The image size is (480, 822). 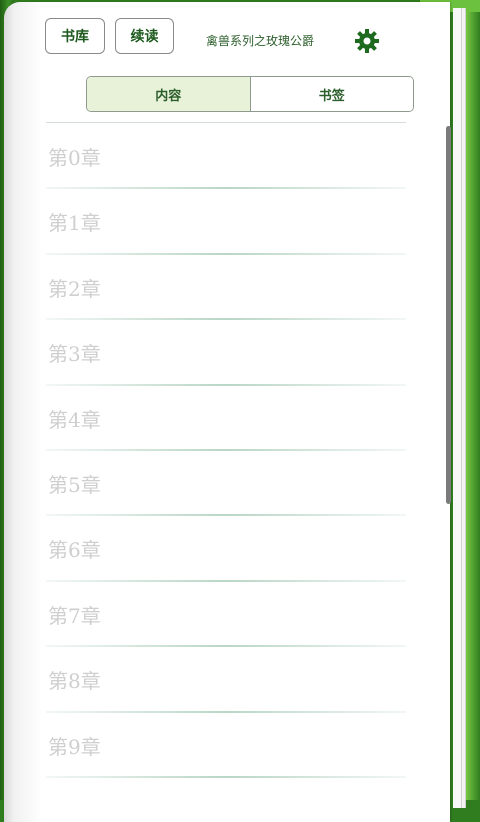 What do you see at coordinates (144, 36) in the screenshot?
I see `continue-reading-button: 续读` at bounding box center [144, 36].